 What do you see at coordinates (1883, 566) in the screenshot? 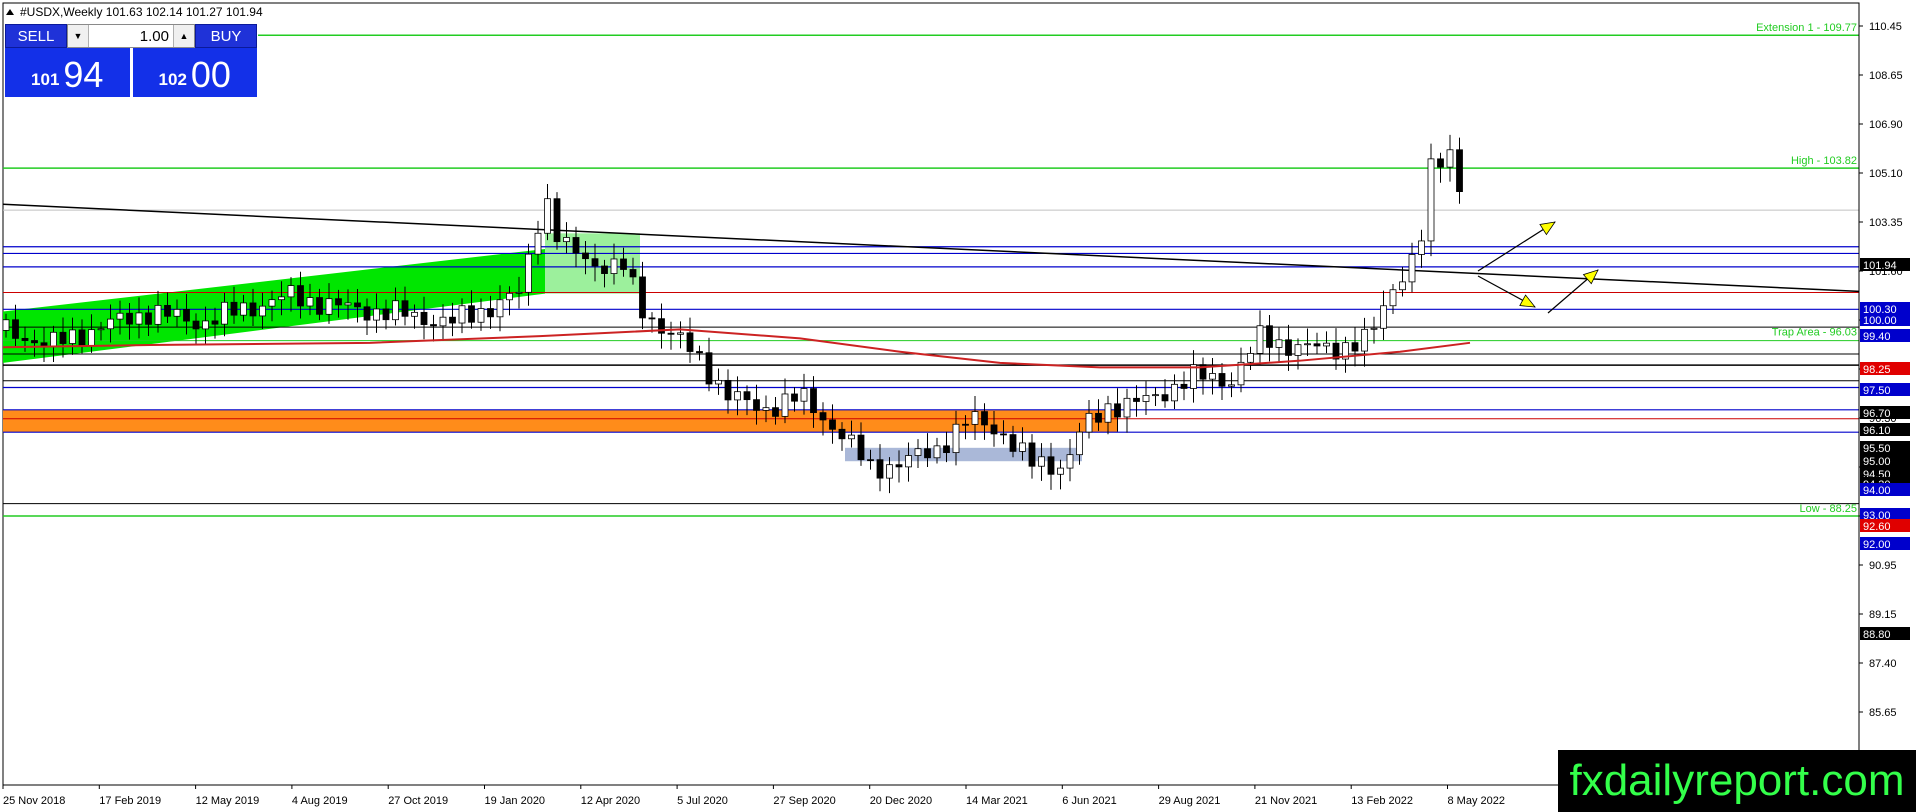
I see `price-label: 90.95` at bounding box center [1883, 566].